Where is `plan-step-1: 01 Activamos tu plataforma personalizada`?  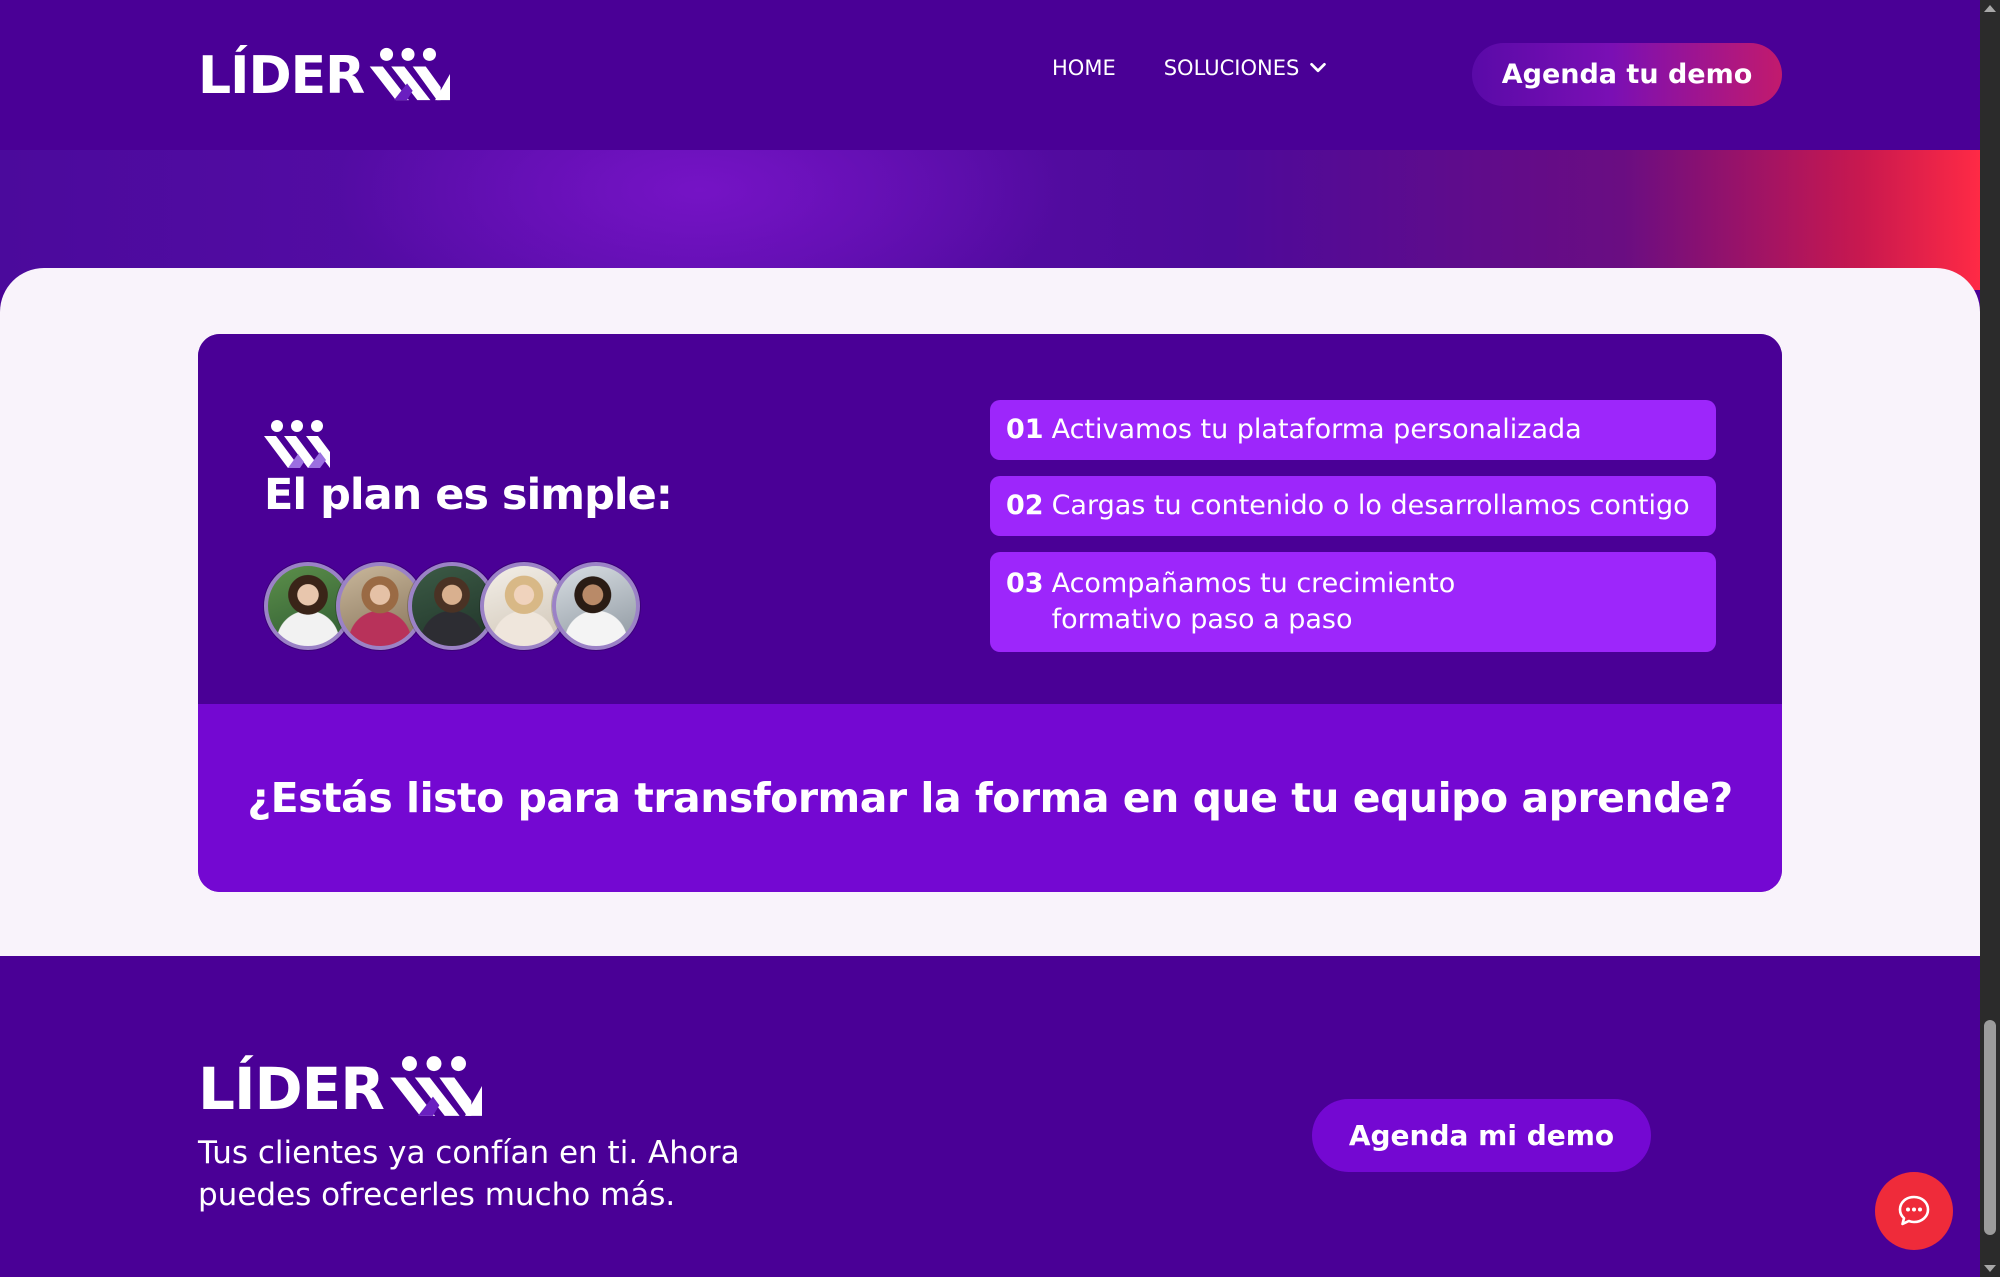
plan-step-1: 01 Activamos tu plataforma personalizada is located at coordinates (1353, 430).